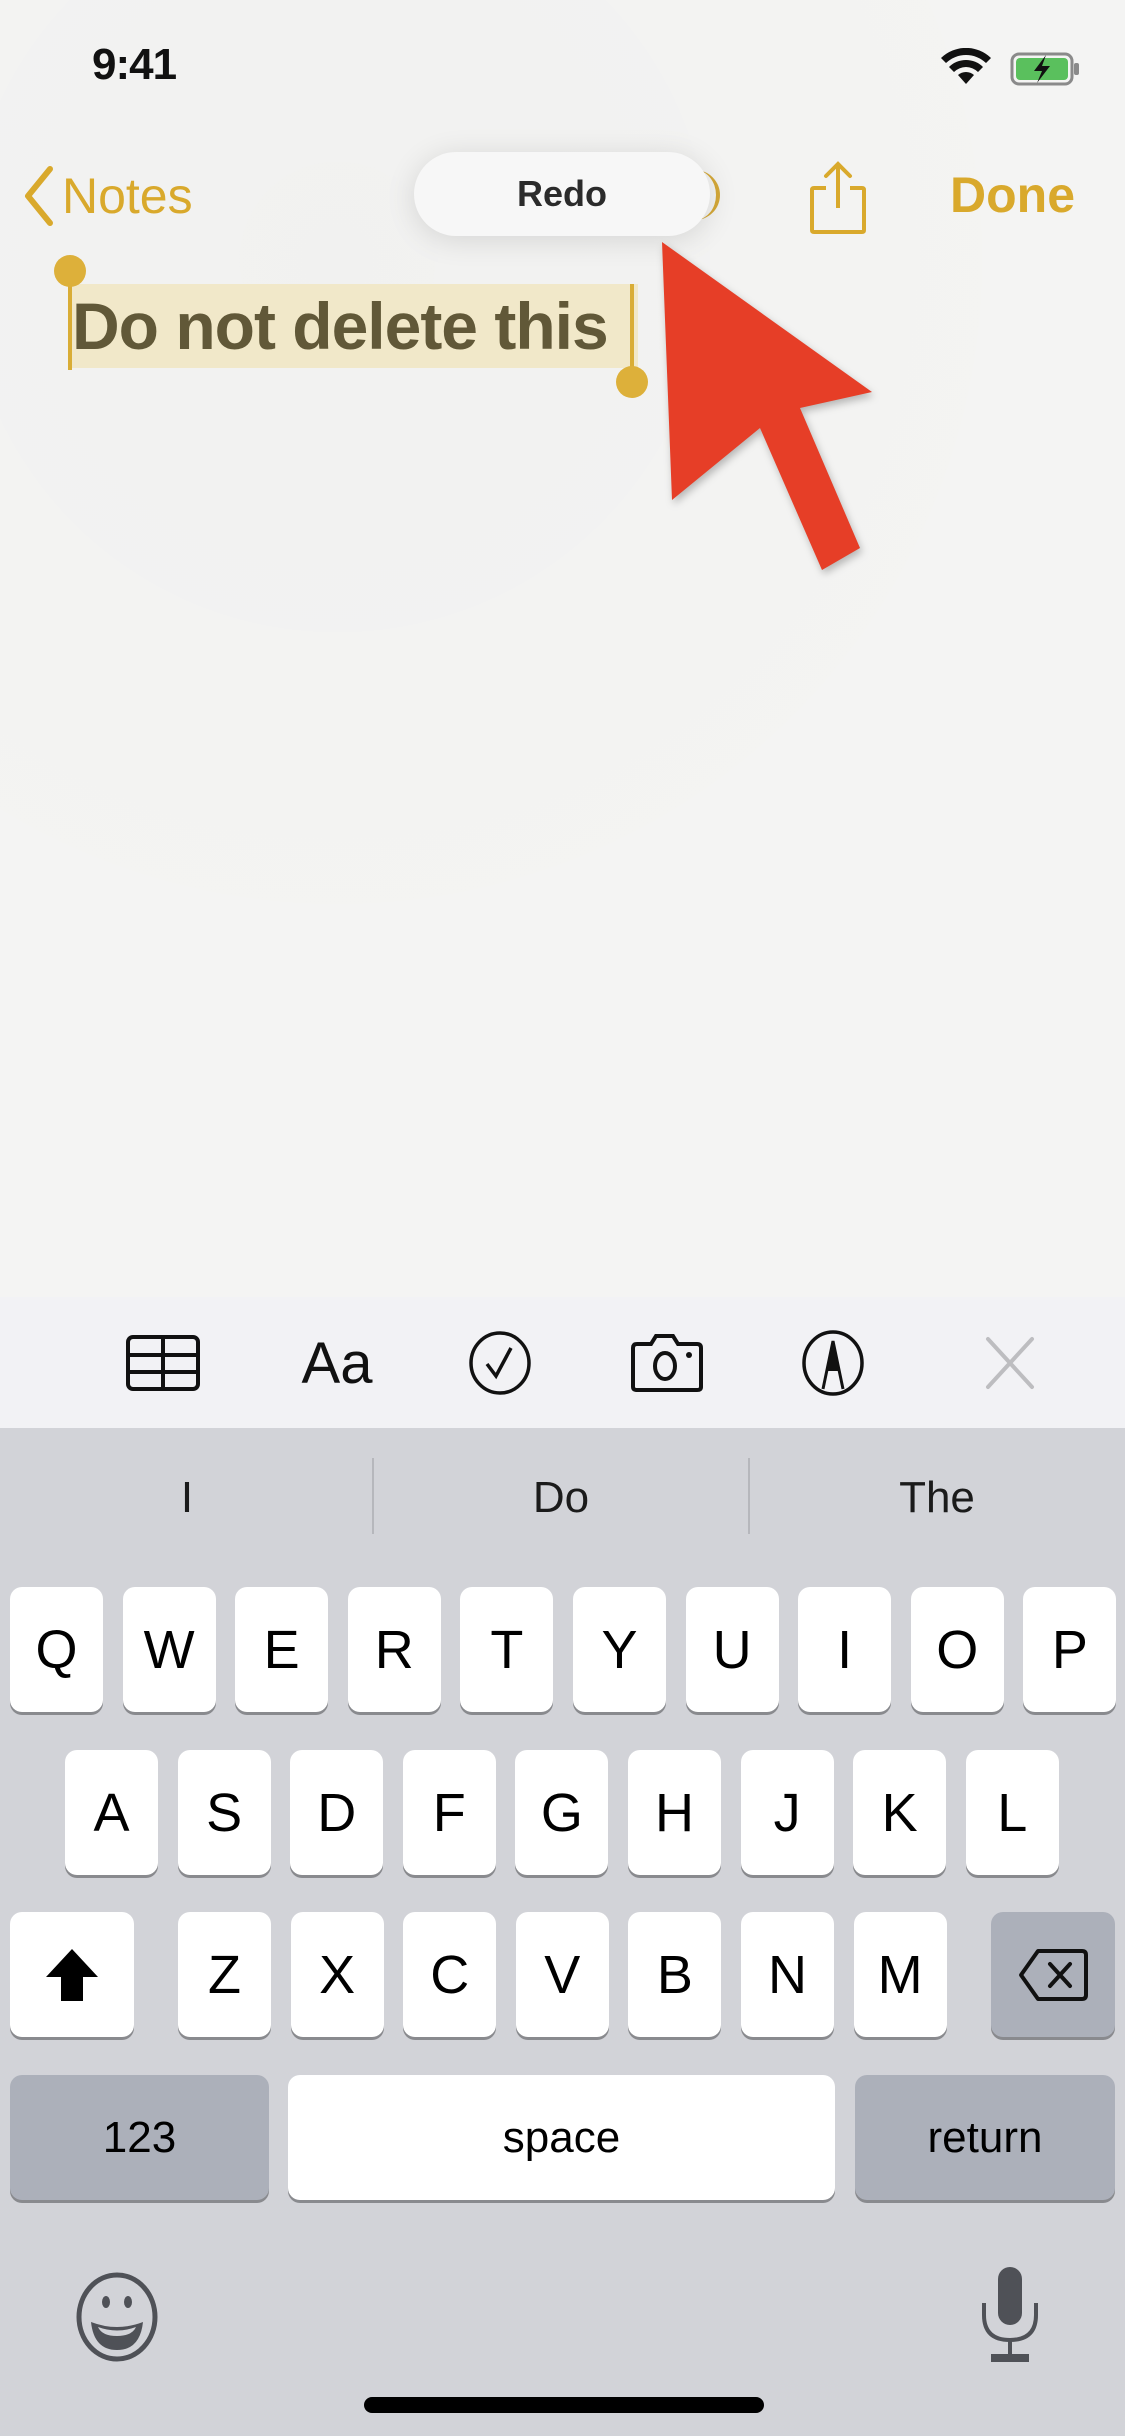 This screenshot has height=2436, width=1125. I want to click on key-h: H, so click(674, 1812).